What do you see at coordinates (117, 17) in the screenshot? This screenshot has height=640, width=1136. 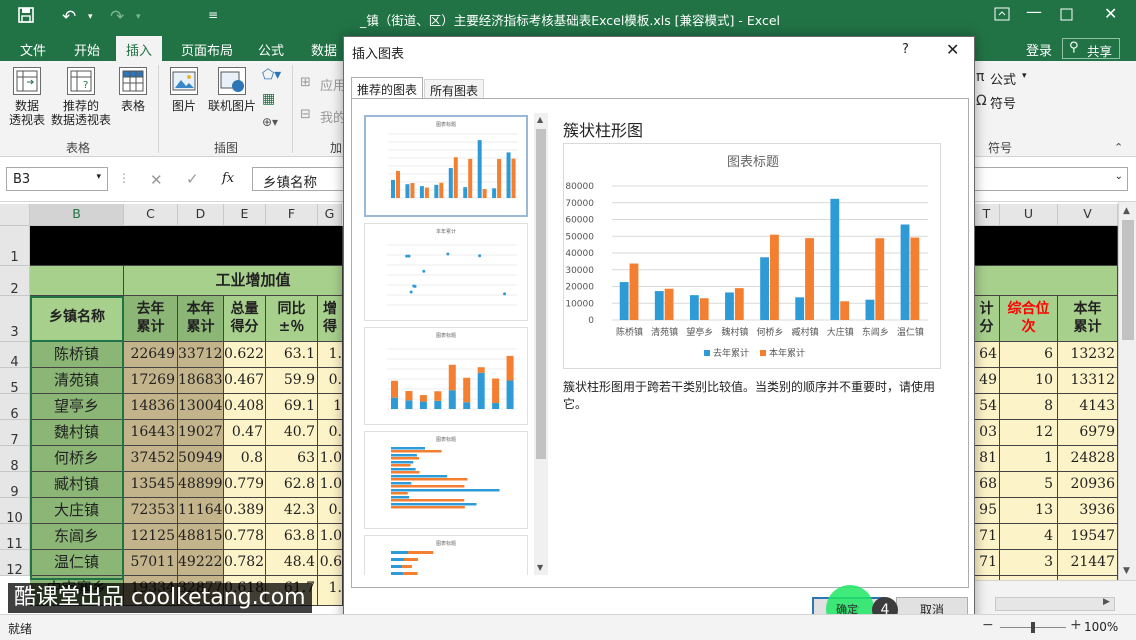 I see `redo-icon: ↷` at bounding box center [117, 17].